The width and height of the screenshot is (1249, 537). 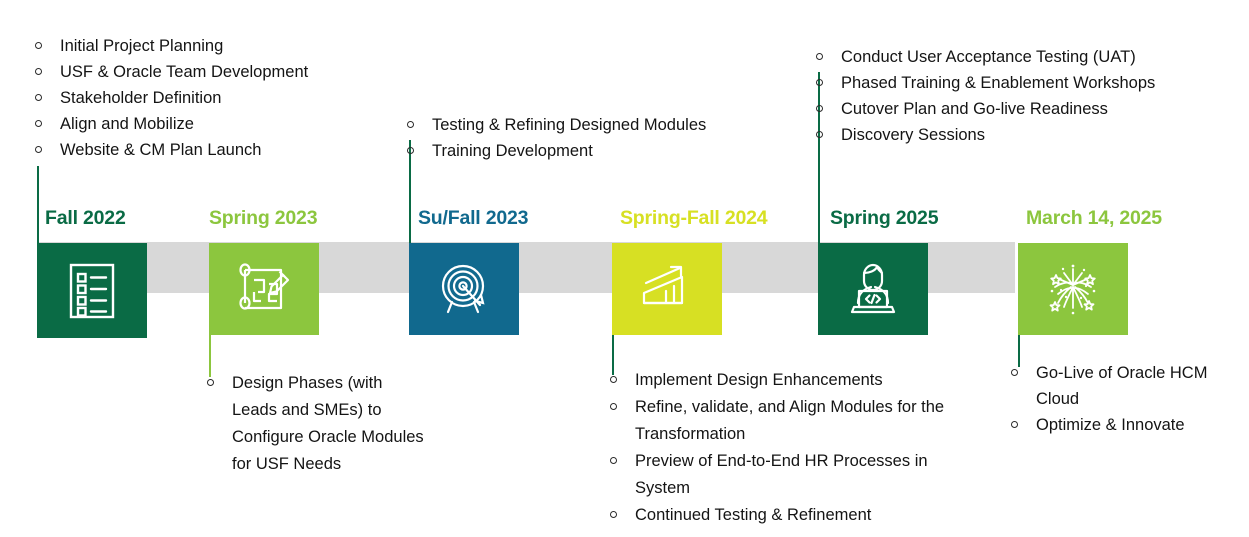 I want to click on bullet-text: Discovery Sessions, so click(x=913, y=135).